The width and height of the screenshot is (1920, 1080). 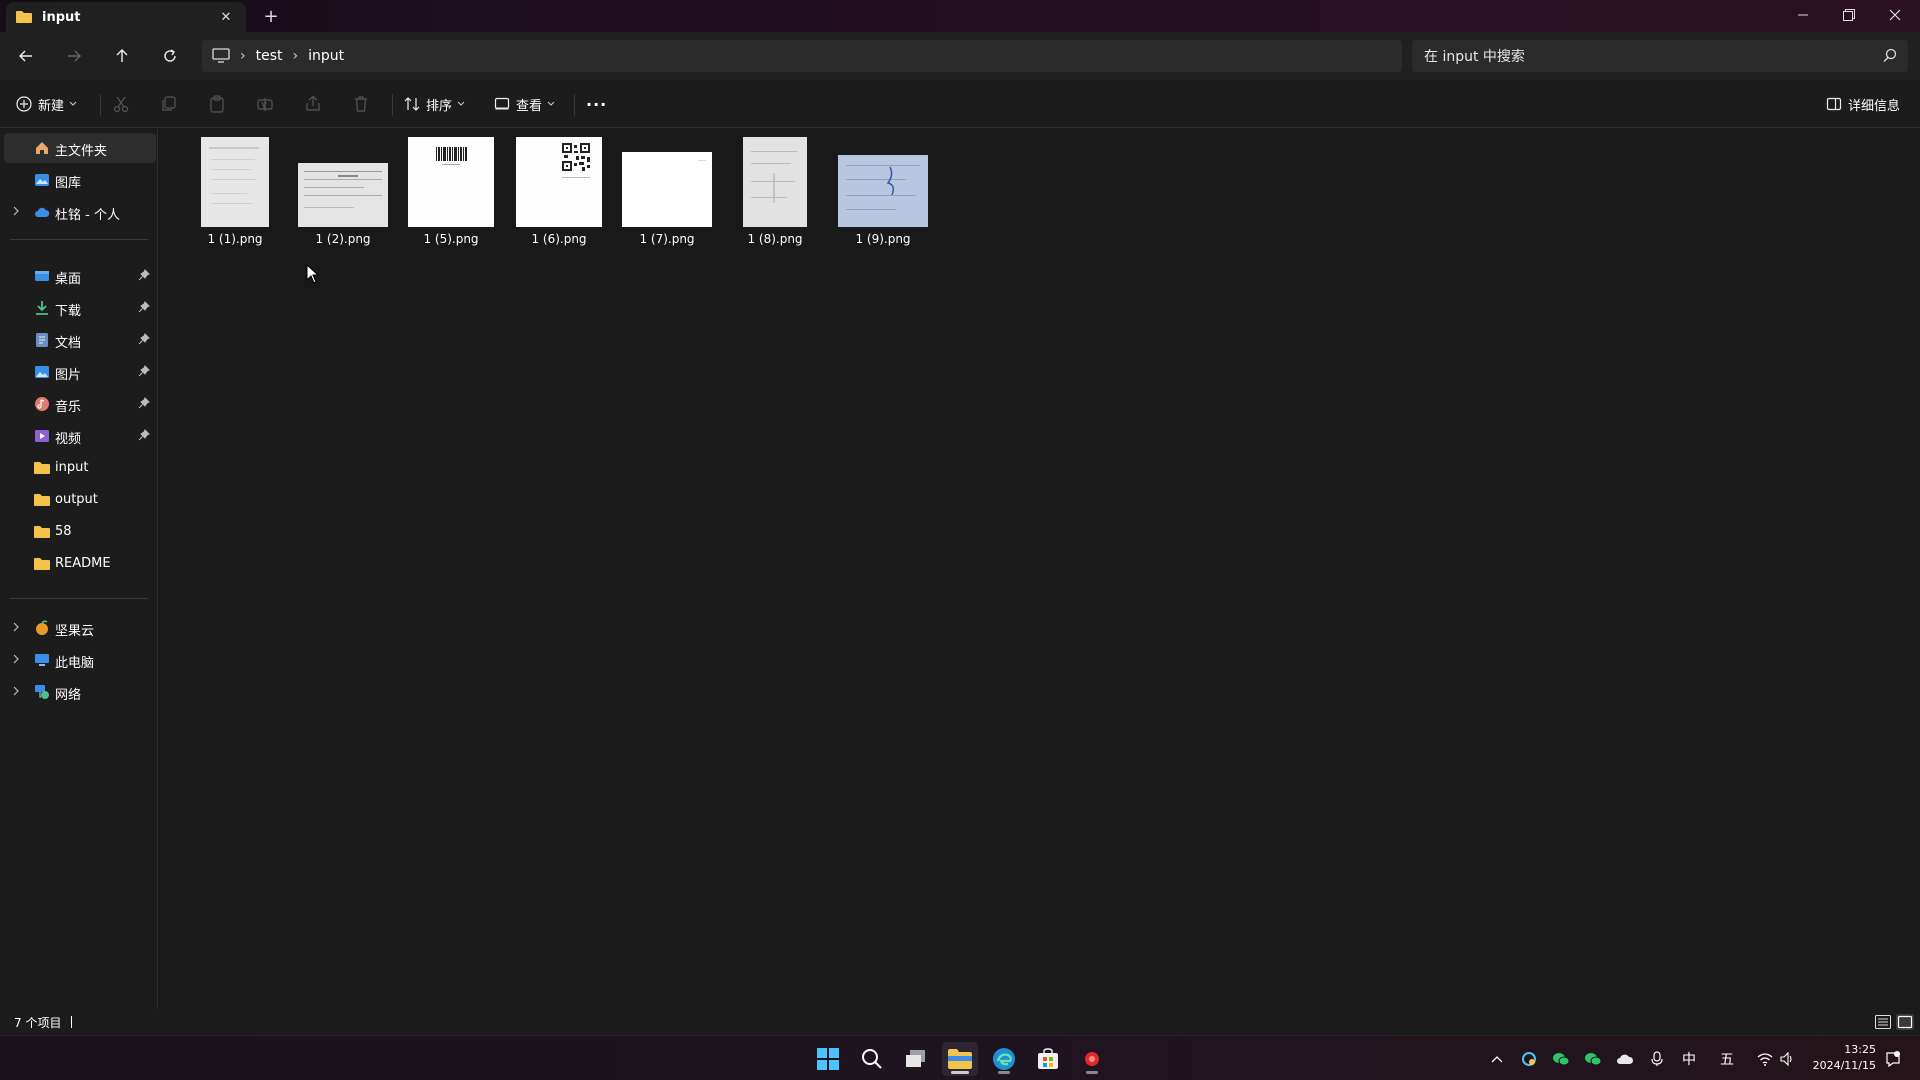 What do you see at coordinates (1004, 1059) in the screenshot?
I see `taskbar-edge` at bounding box center [1004, 1059].